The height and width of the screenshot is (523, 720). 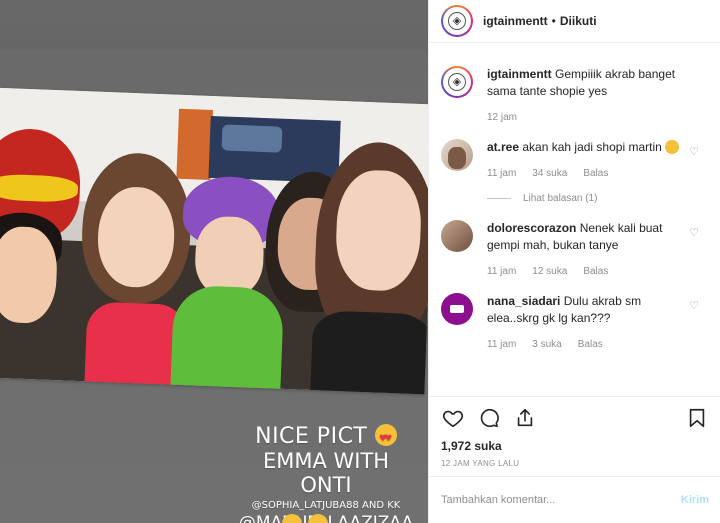 What do you see at coordinates (523, 301) in the screenshot?
I see `comment-username: nana_siadari` at bounding box center [523, 301].